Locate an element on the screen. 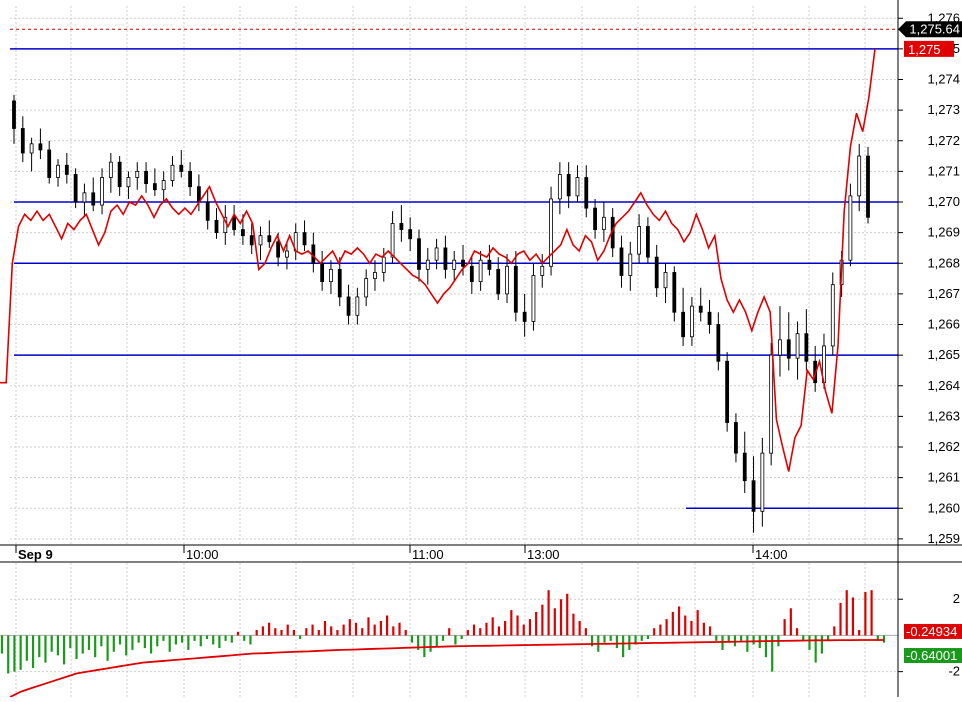  y-tick-label: 1,273 is located at coordinates (943, 109).